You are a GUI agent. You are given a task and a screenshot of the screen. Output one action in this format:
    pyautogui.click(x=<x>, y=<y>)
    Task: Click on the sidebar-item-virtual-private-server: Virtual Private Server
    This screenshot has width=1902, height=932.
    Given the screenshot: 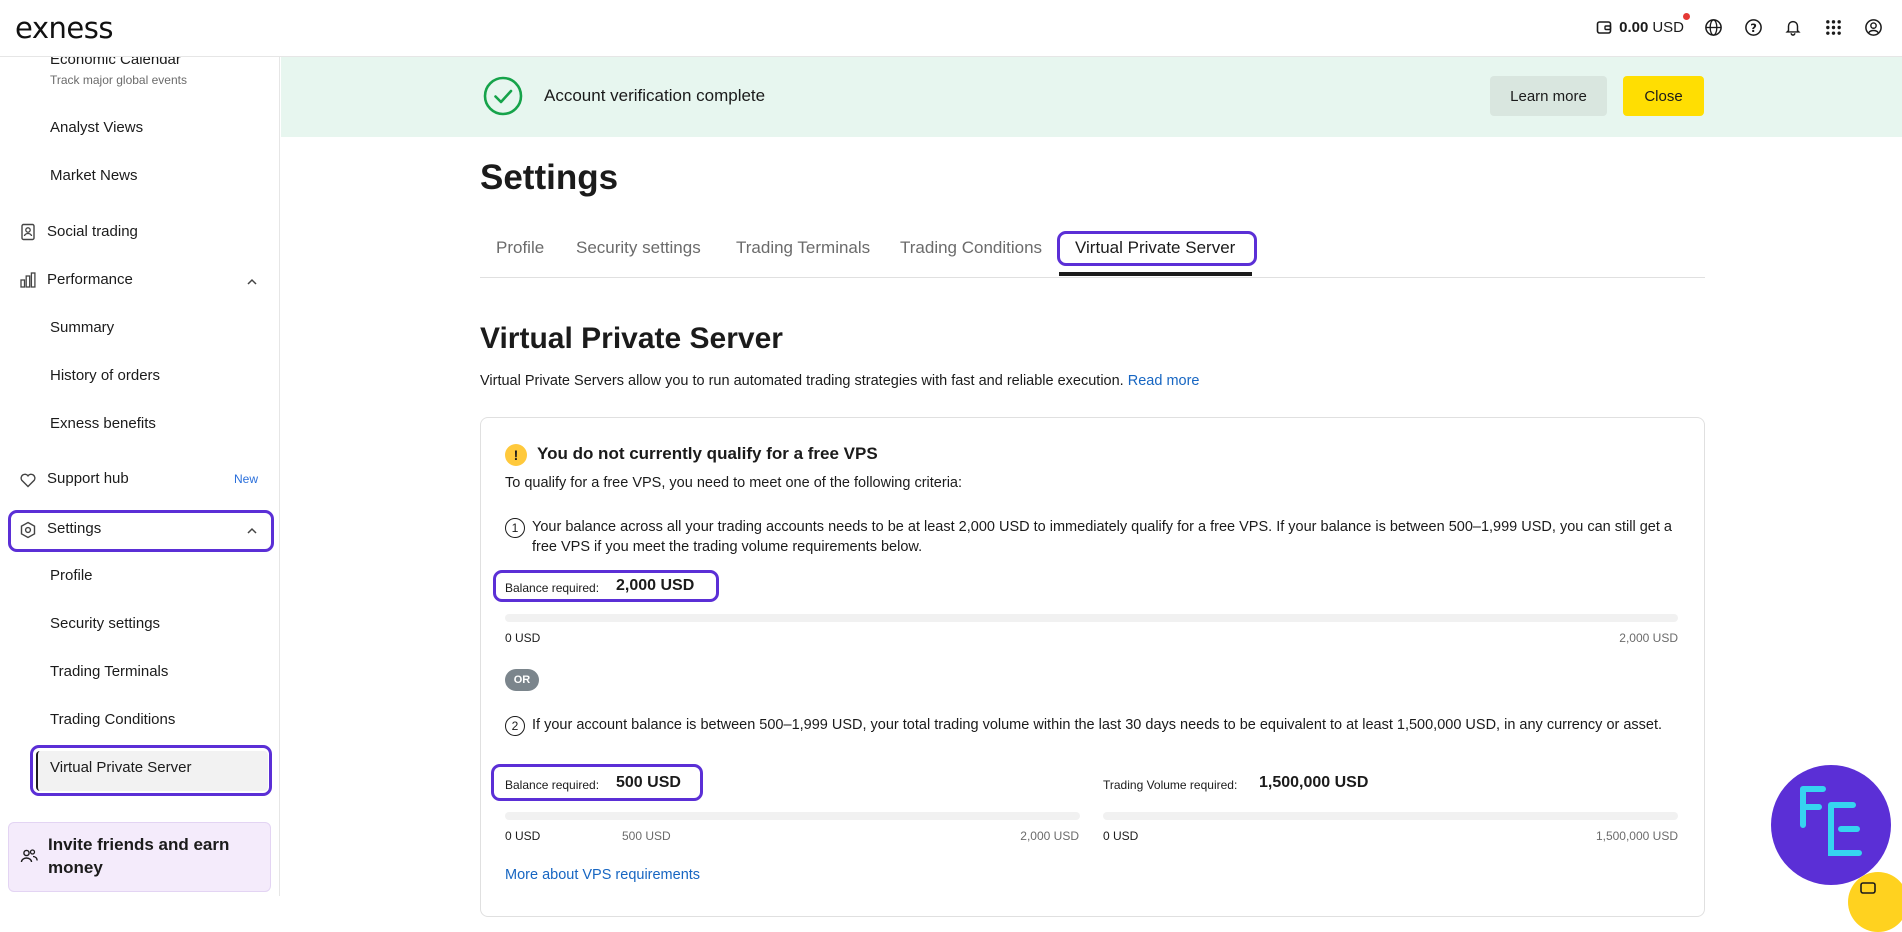 What is the action you would take?
    pyautogui.click(x=164, y=767)
    